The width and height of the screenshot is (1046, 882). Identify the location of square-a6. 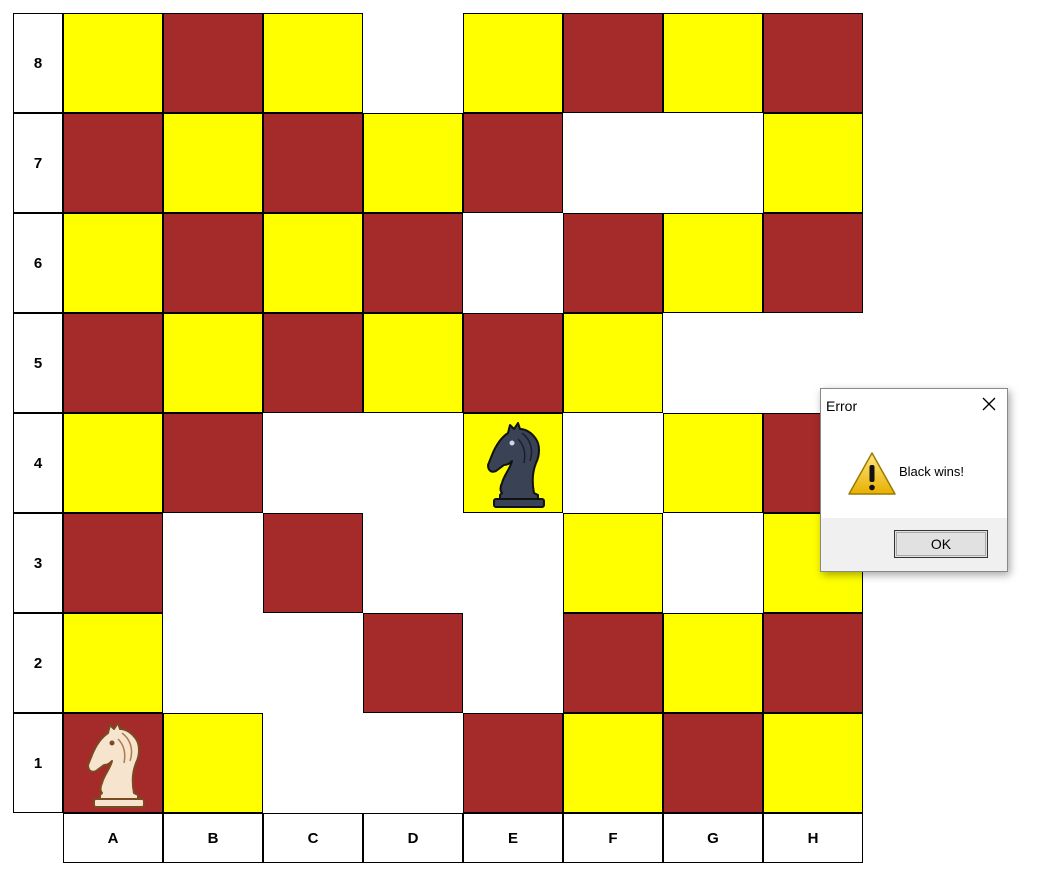
(113, 263).